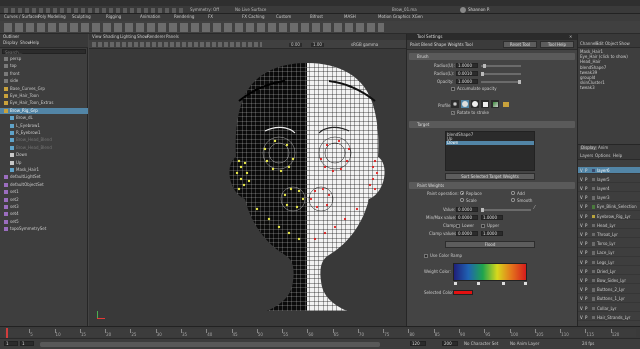 This screenshot has width=640, height=349. What do you see at coordinates (609, 272) in the screenshot?
I see `layer-row: V P Dried_Lyr` at bounding box center [609, 272].